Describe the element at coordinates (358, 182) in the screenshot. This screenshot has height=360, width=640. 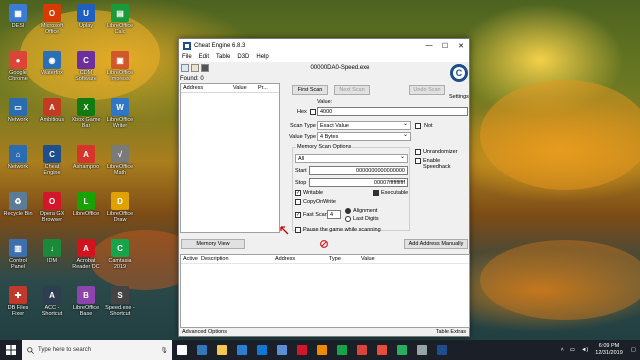
I see `stop-address-input: 00007fffffffffff` at that location.